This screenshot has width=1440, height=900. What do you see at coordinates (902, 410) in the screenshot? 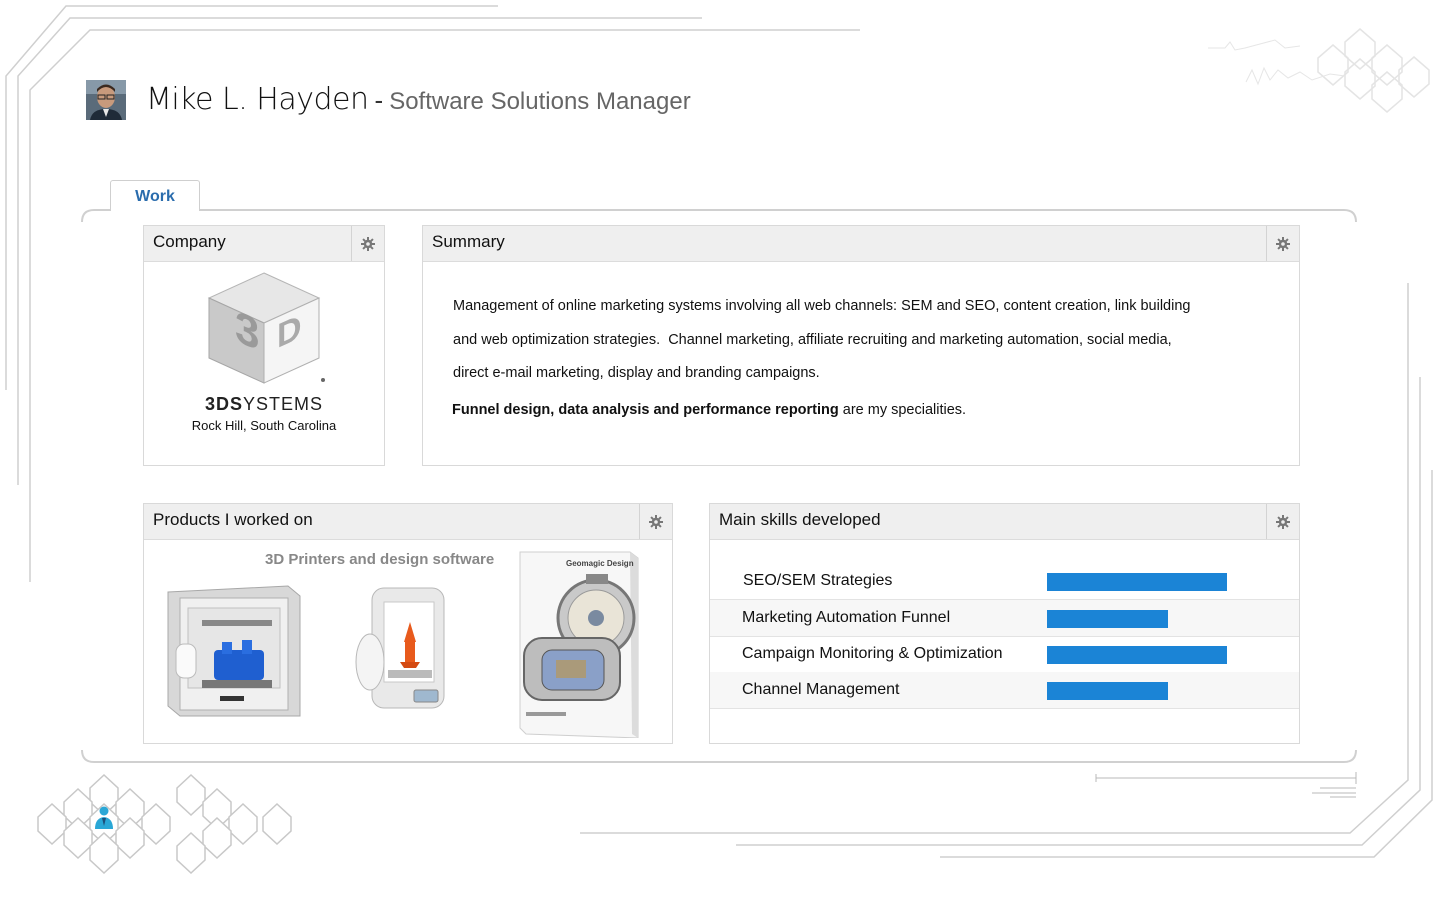
I see `specialties-rest: are my specialities.` at bounding box center [902, 410].